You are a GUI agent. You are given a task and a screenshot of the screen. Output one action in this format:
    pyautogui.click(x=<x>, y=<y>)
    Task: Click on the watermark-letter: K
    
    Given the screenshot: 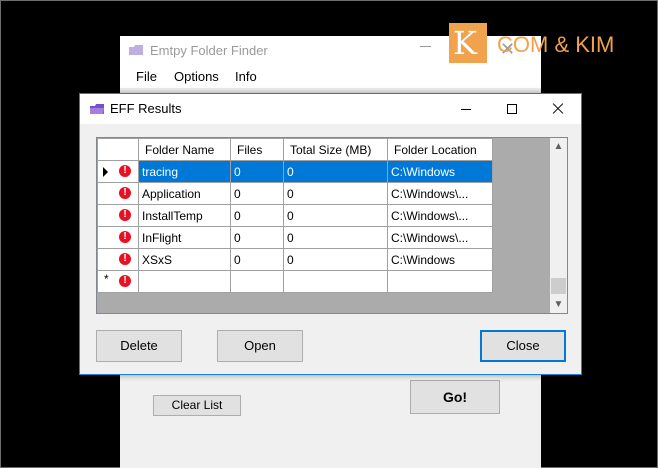 What is the action you would take?
    pyautogui.click(x=465, y=43)
    